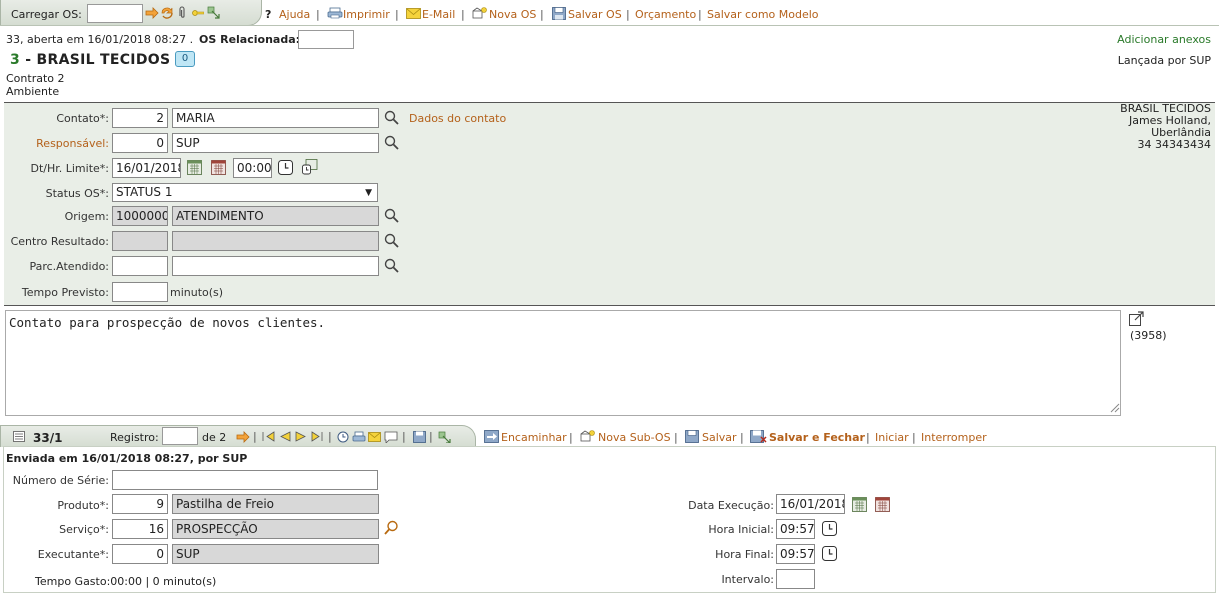 The width and height of the screenshot is (1219, 593). Describe the element at coordinates (250, 39) in the screenshot. I see `related-os-label: OS Relacionada:` at that location.